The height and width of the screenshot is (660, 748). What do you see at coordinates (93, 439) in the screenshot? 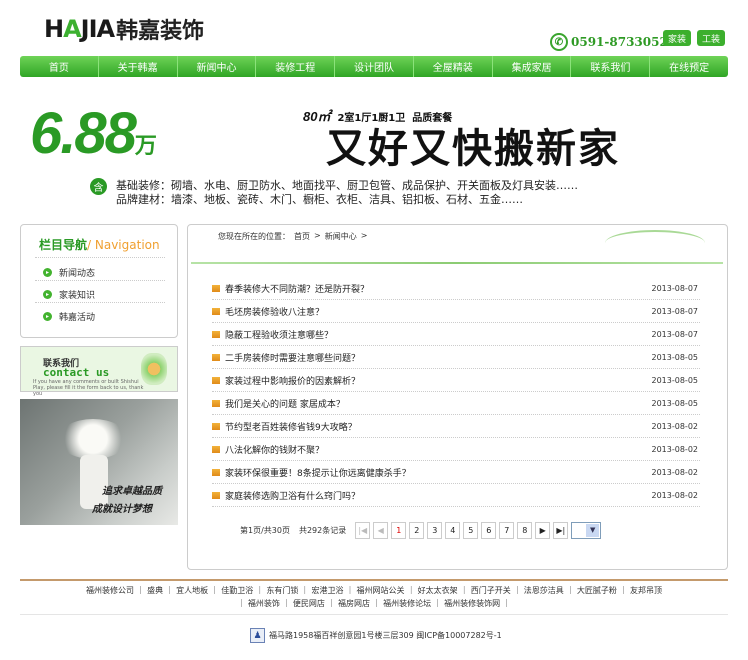
I see `flower-image` at bounding box center [93, 439].